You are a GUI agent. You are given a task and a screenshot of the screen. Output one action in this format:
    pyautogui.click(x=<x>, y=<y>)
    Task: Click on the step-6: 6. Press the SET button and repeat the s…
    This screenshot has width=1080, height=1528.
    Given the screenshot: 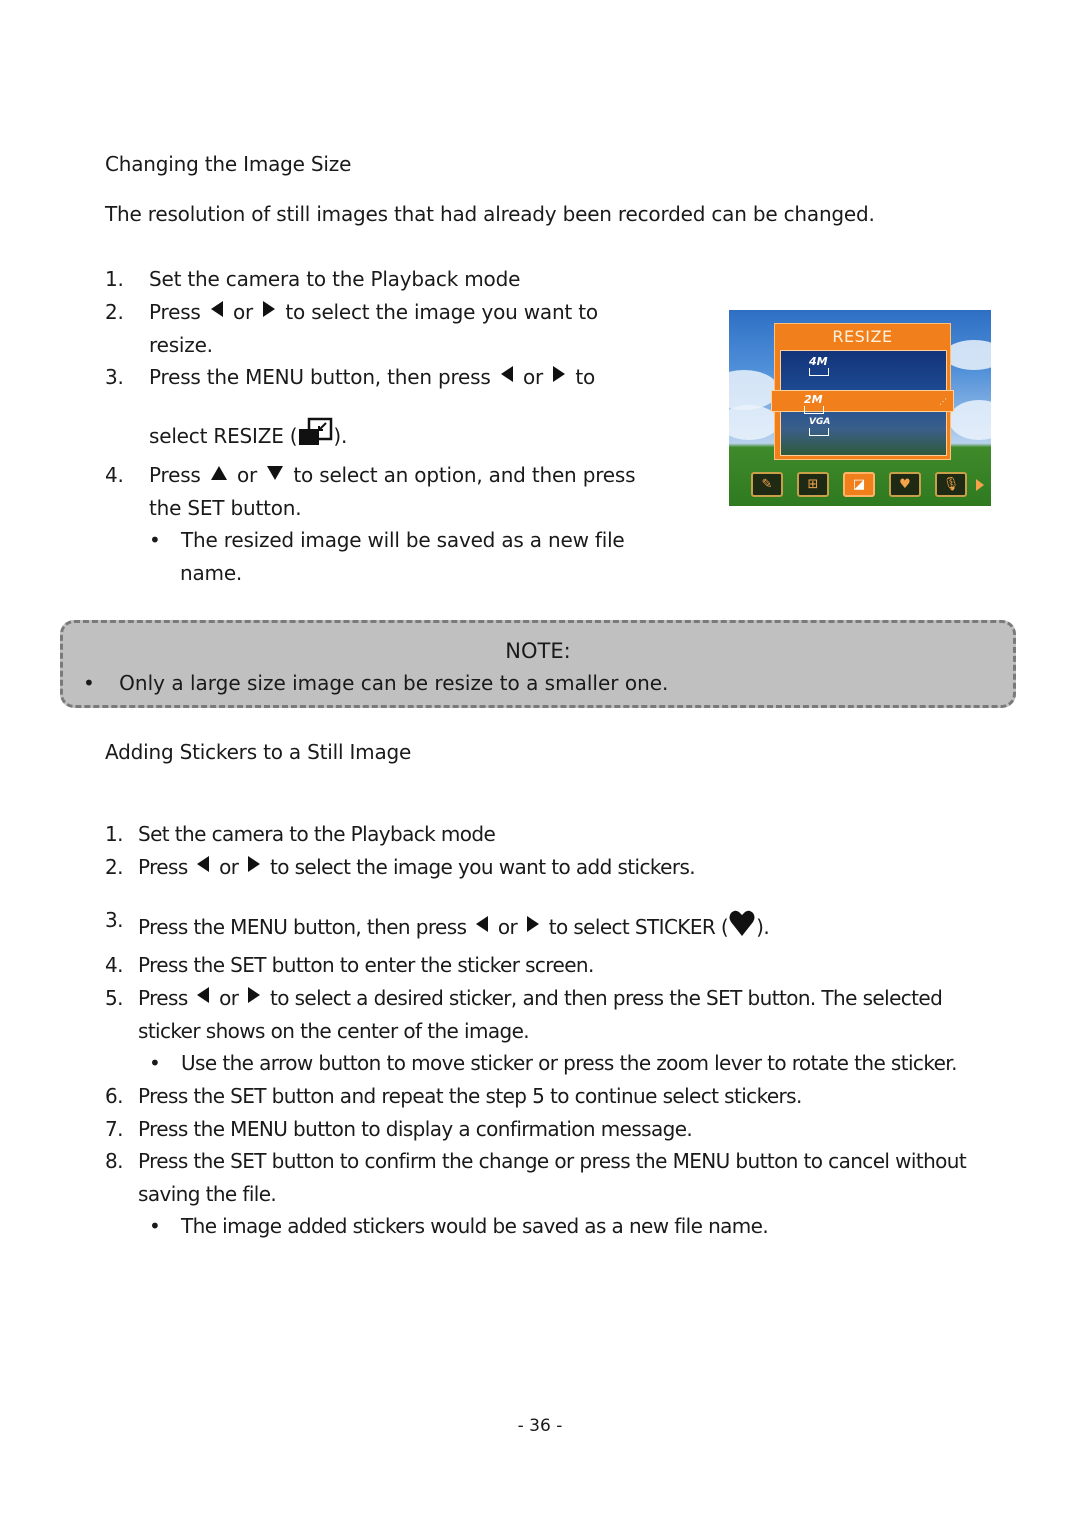 What is the action you would take?
    pyautogui.click(x=453, y=1096)
    